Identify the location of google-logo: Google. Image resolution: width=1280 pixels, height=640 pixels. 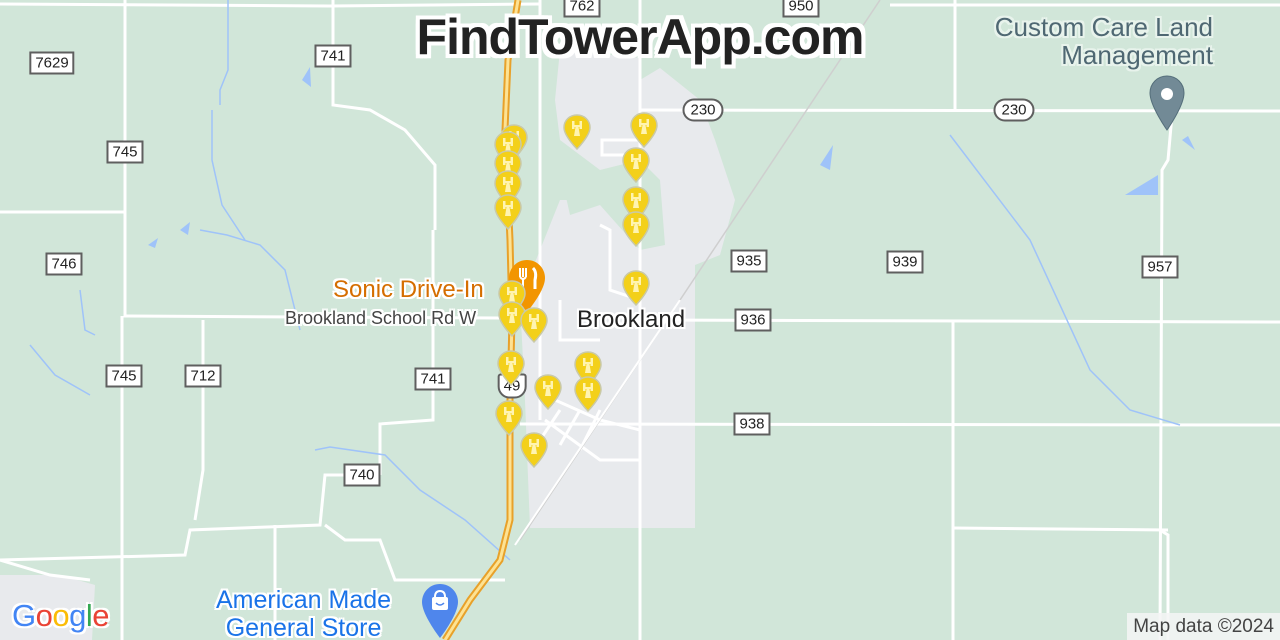
(61, 616).